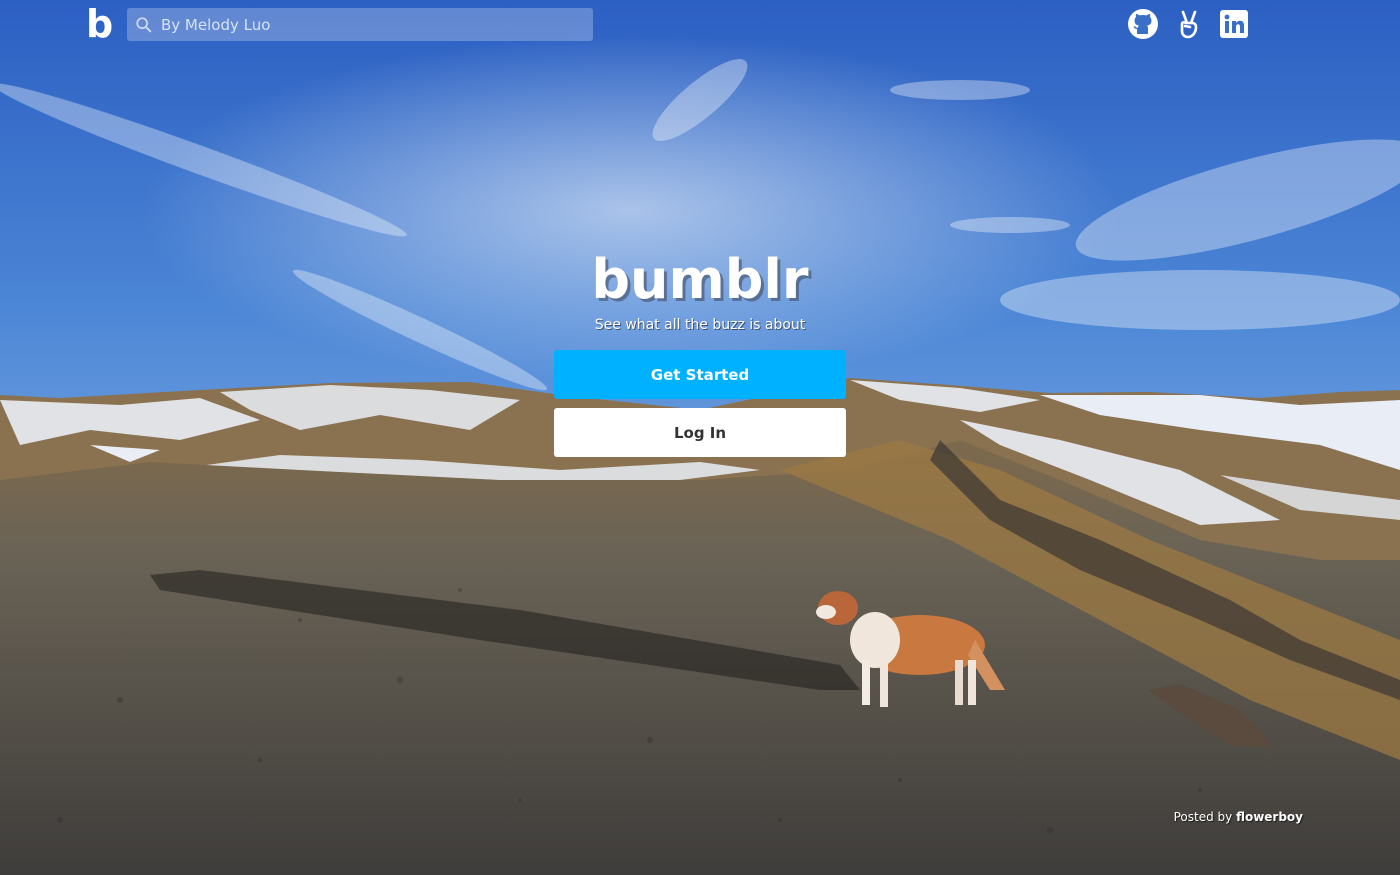  I want to click on search-icon, so click(144, 24).